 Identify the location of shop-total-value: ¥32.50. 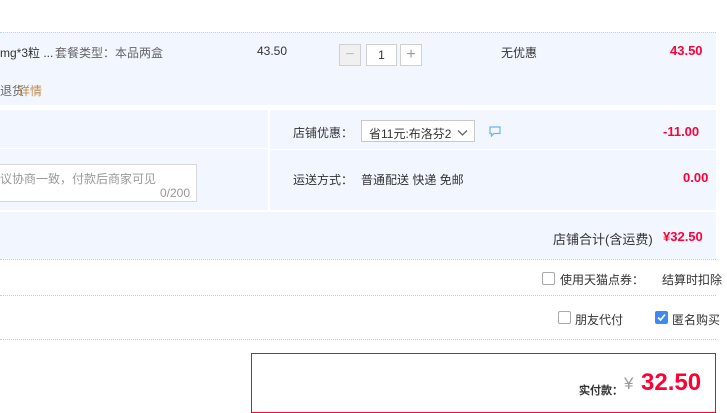
(683, 236).